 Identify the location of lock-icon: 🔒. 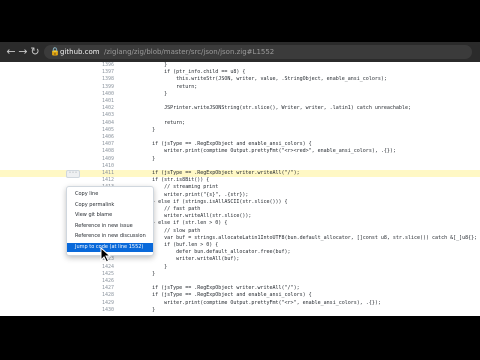
(55, 51).